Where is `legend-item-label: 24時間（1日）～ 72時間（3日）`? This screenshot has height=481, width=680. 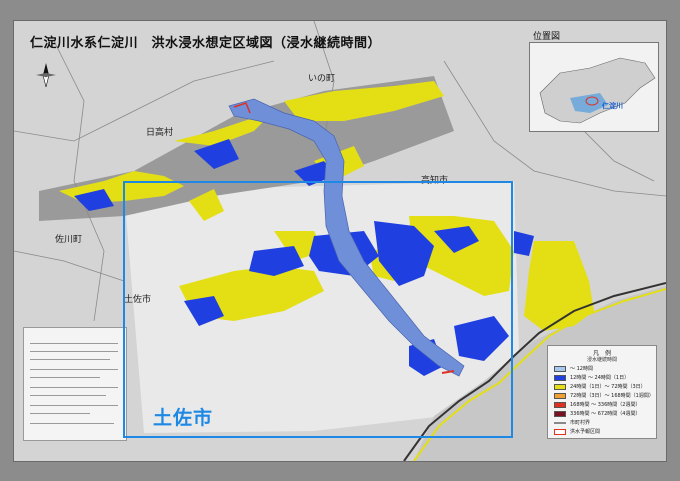
legend-item-label: 24時間（1日）～ 72時間（3日） is located at coordinates (608, 387).